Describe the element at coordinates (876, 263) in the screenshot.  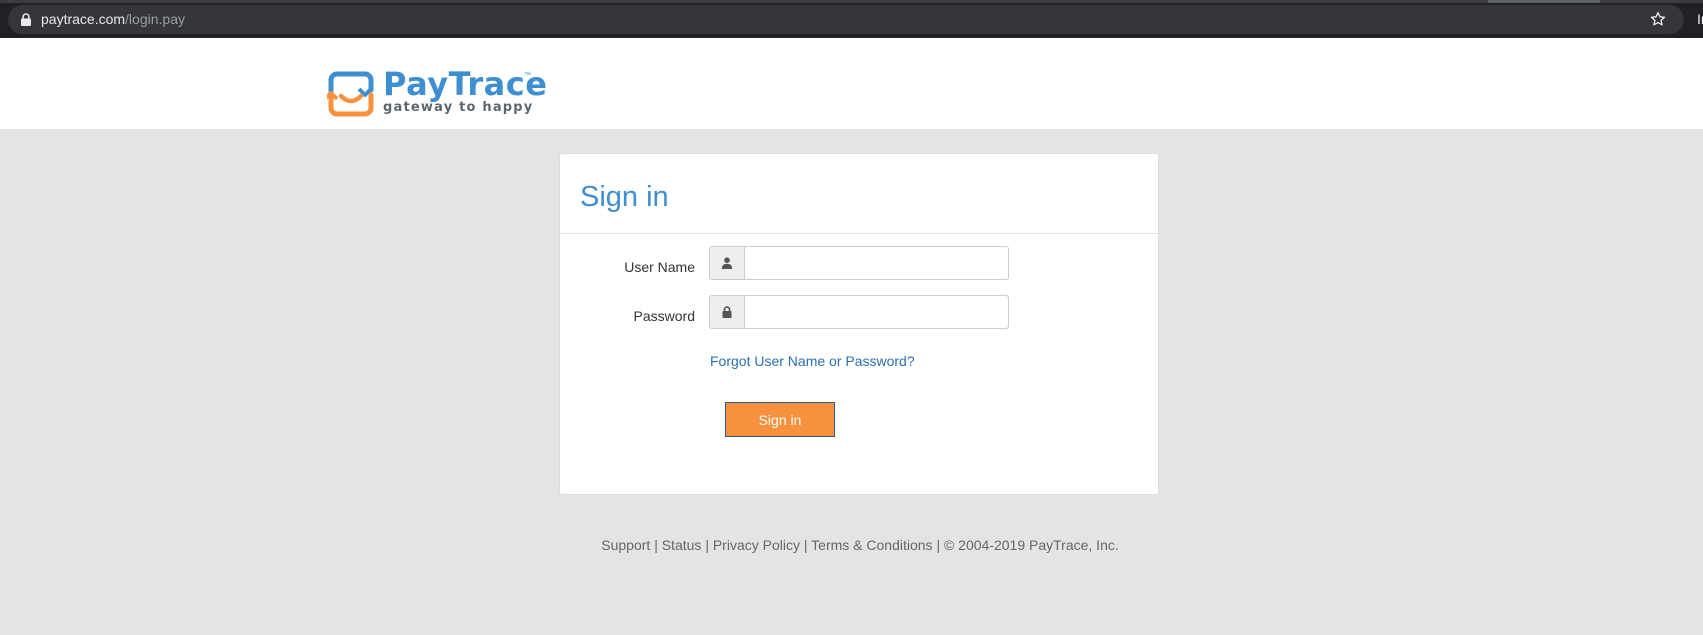
I see `username-input` at that location.